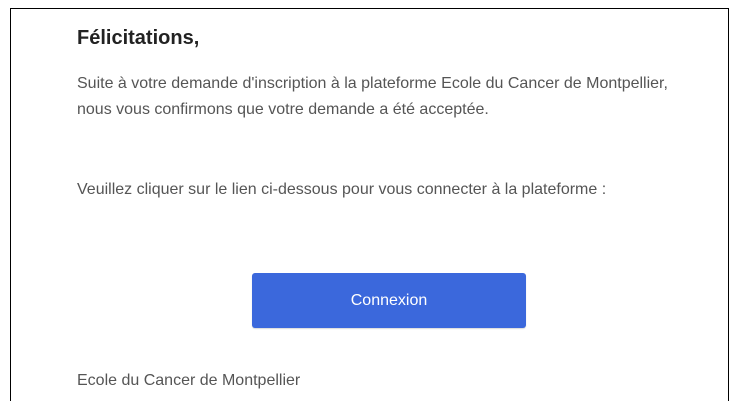 This screenshot has width=729, height=401. Describe the element at coordinates (189, 380) in the screenshot. I see `email-signature: Ecole du Cancer de Montpellier` at that location.